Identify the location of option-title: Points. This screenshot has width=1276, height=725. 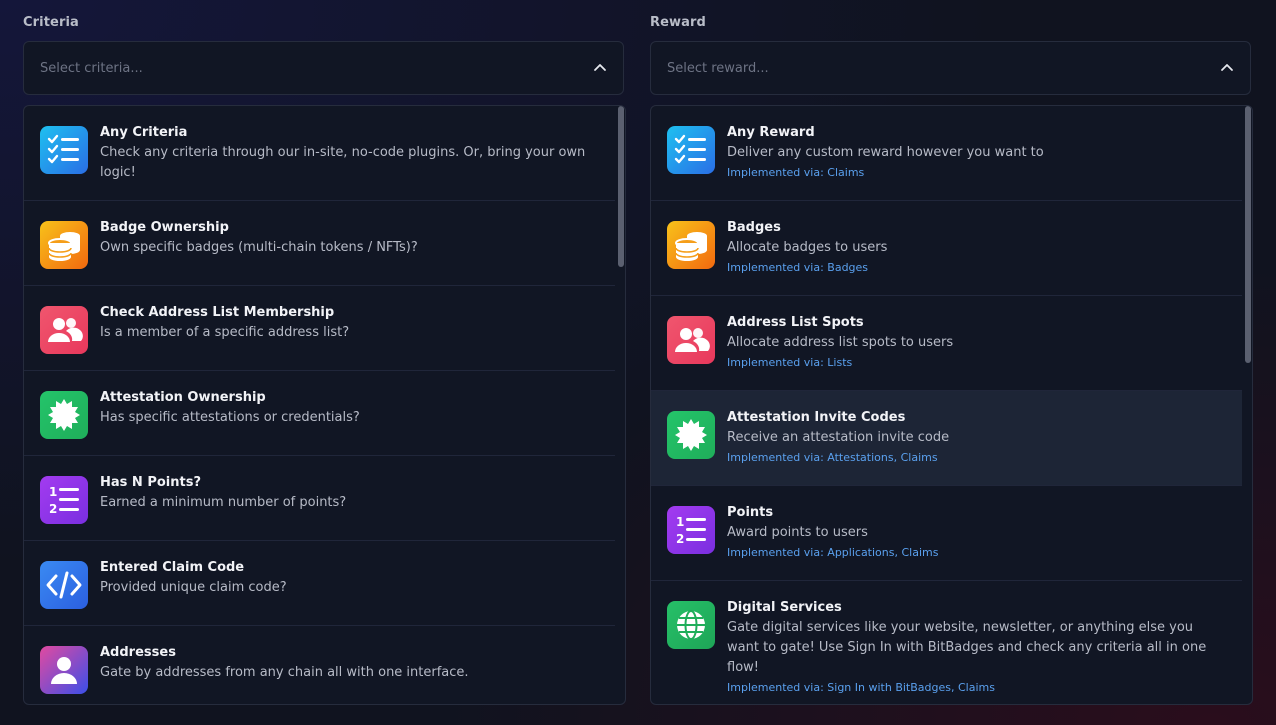
(750, 512).